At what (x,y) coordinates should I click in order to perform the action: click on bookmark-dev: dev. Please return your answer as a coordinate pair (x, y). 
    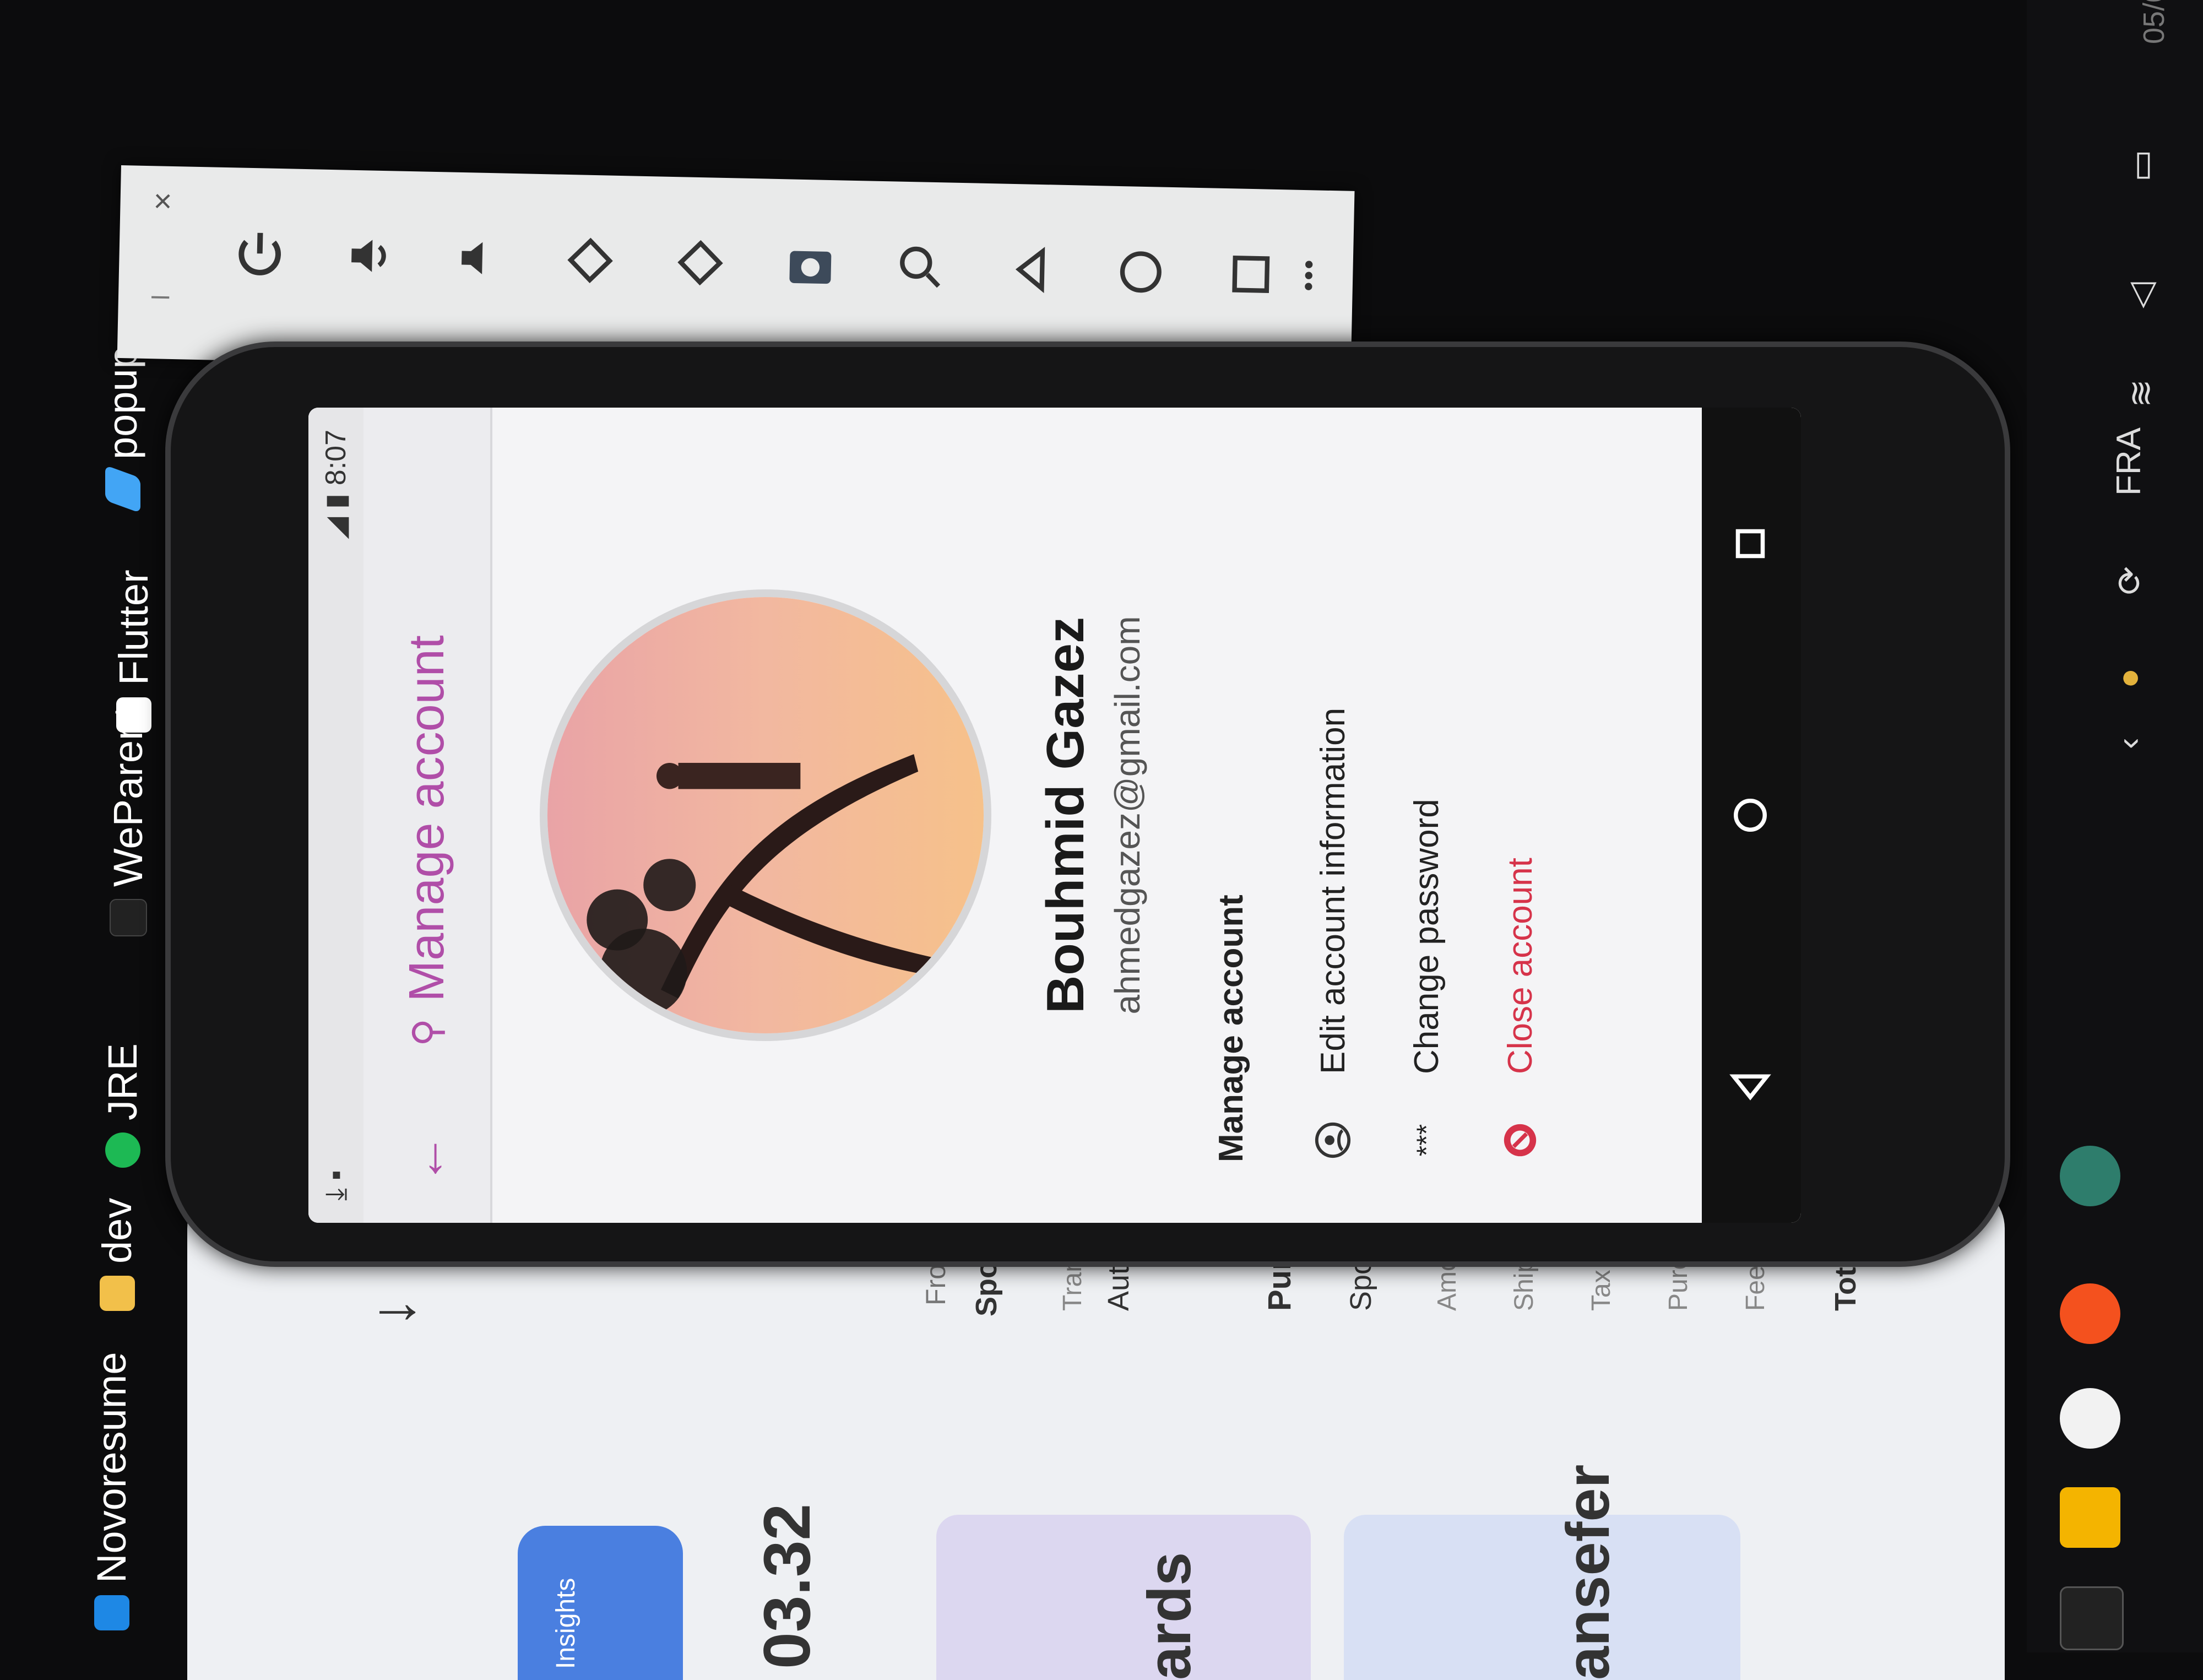
    Looking at the image, I should click on (117, 1254).